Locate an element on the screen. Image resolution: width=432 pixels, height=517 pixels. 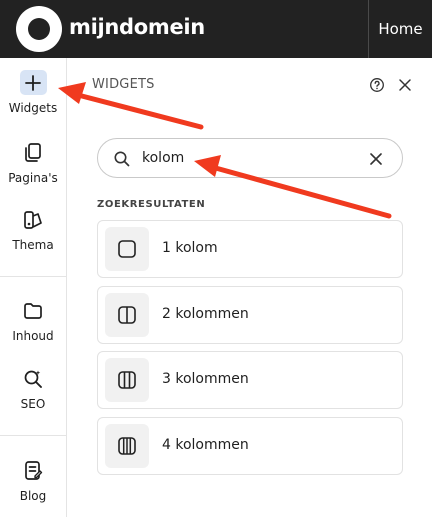
rail-item-thema: Thema is located at coordinates (33, 240).